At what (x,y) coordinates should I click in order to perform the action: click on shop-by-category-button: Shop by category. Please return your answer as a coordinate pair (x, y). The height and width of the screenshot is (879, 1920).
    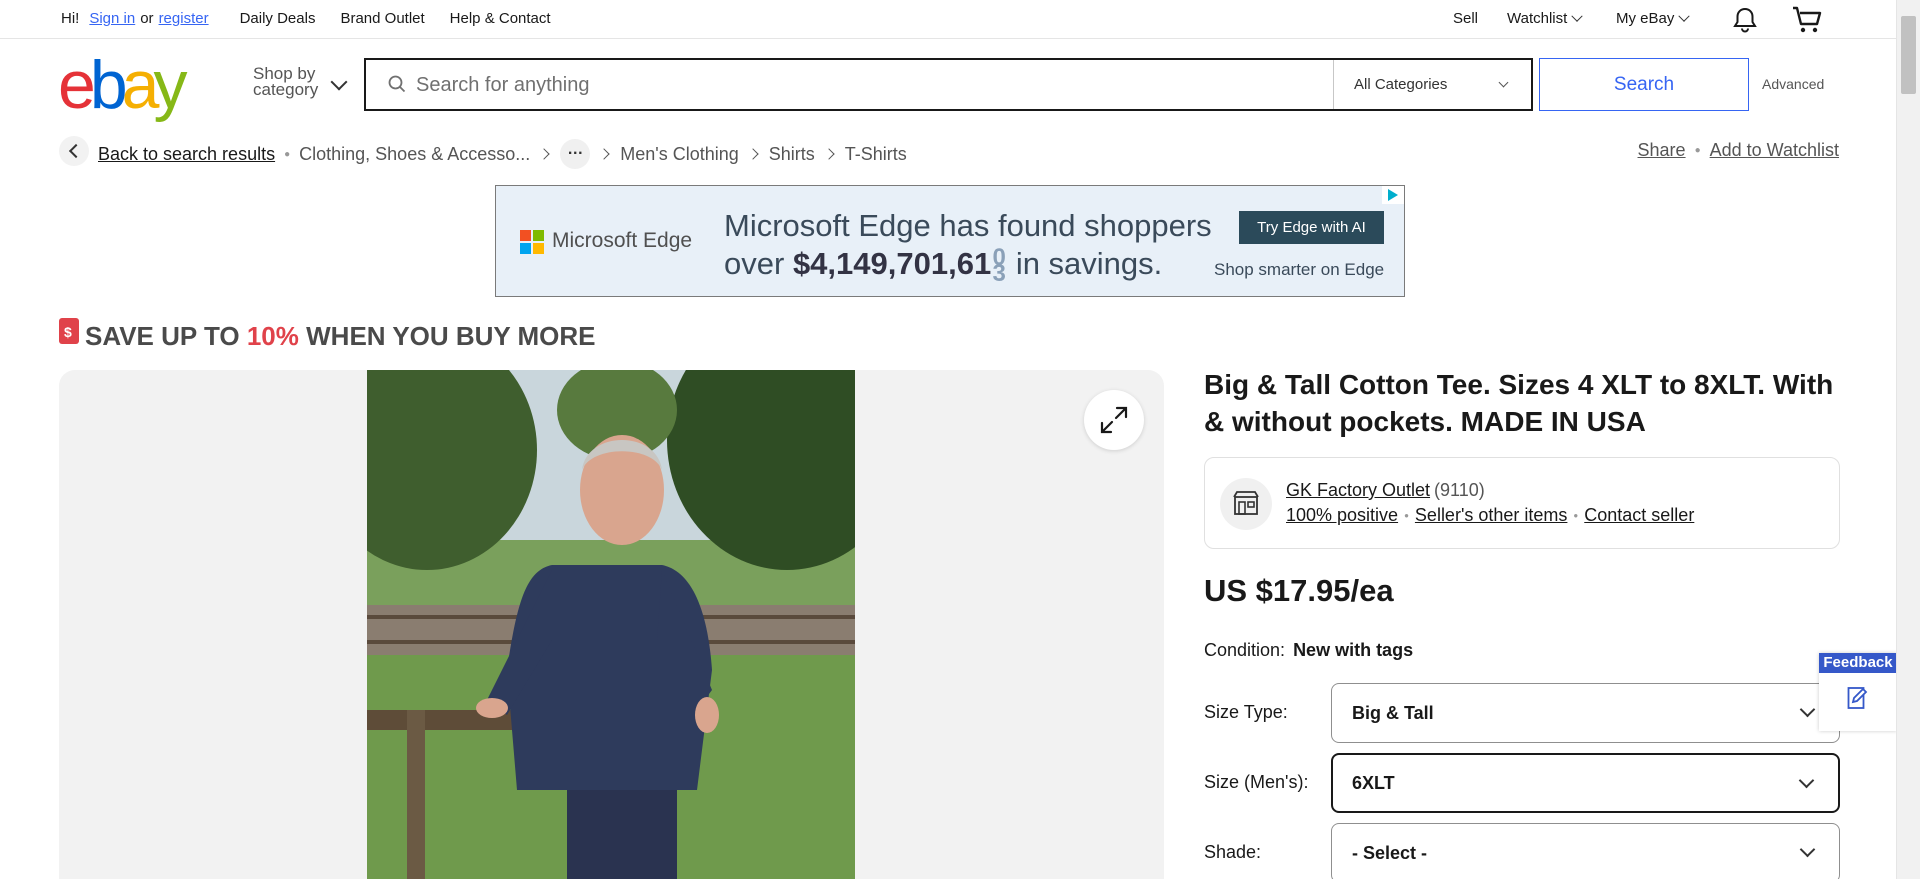
    Looking at the image, I should click on (286, 82).